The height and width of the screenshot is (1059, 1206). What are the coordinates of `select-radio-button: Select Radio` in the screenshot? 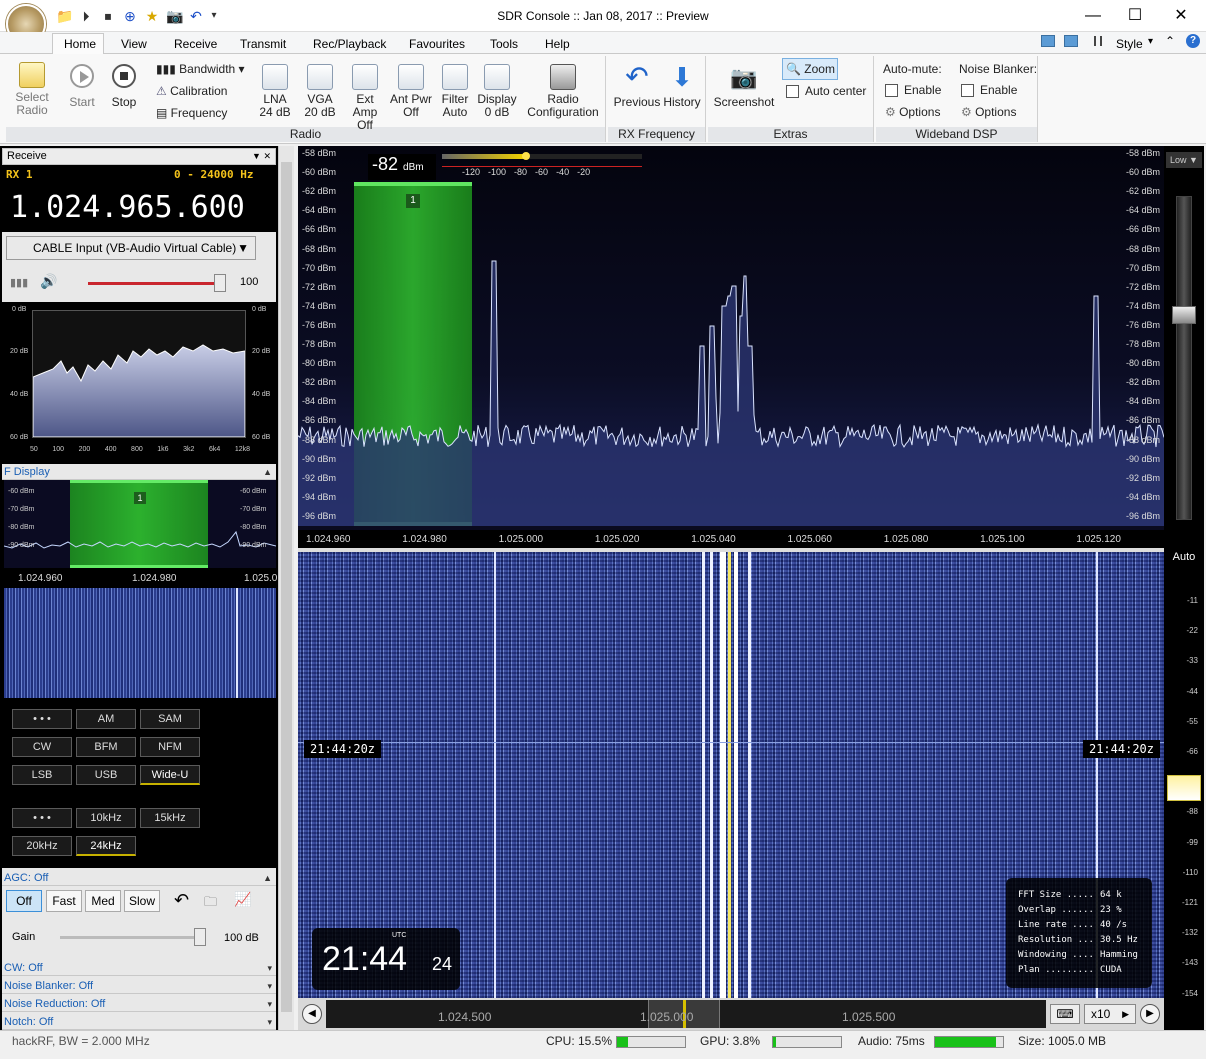 It's located at (32, 89).